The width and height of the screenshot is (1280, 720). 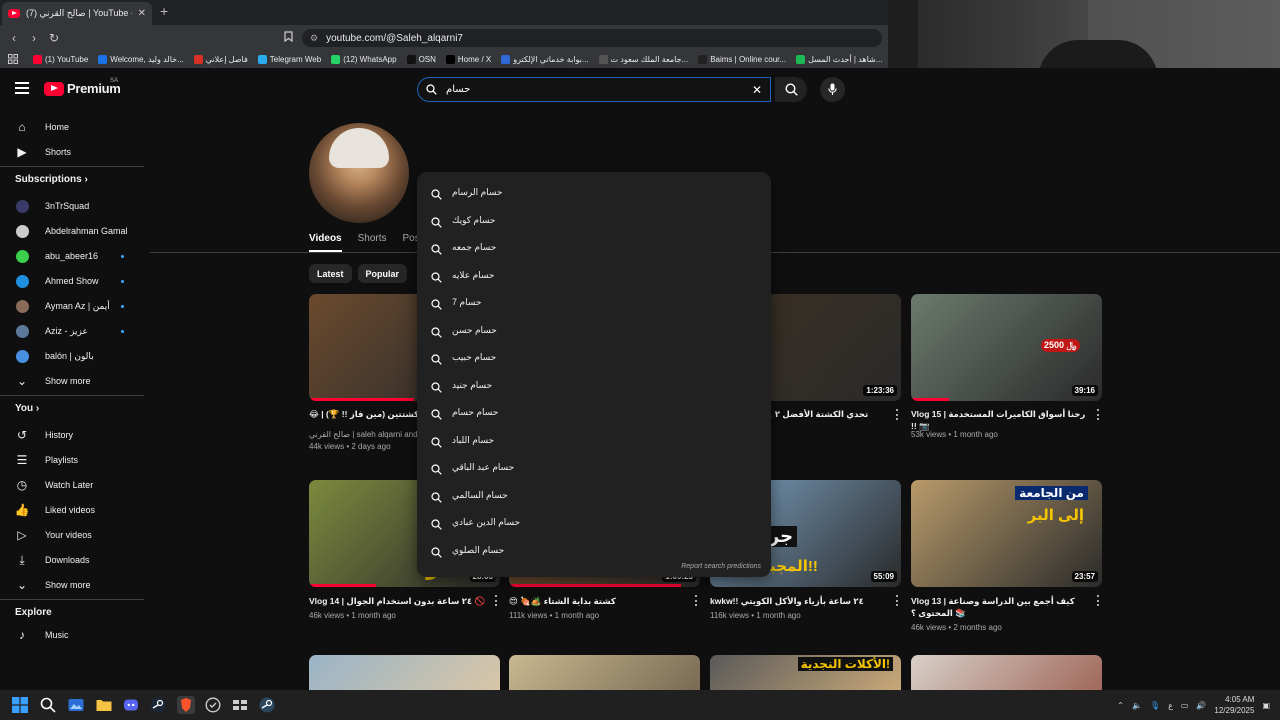 What do you see at coordinates (51, 179) in the screenshot?
I see `subscriptions-heading: Subscriptions ›` at bounding box center [51, 179].